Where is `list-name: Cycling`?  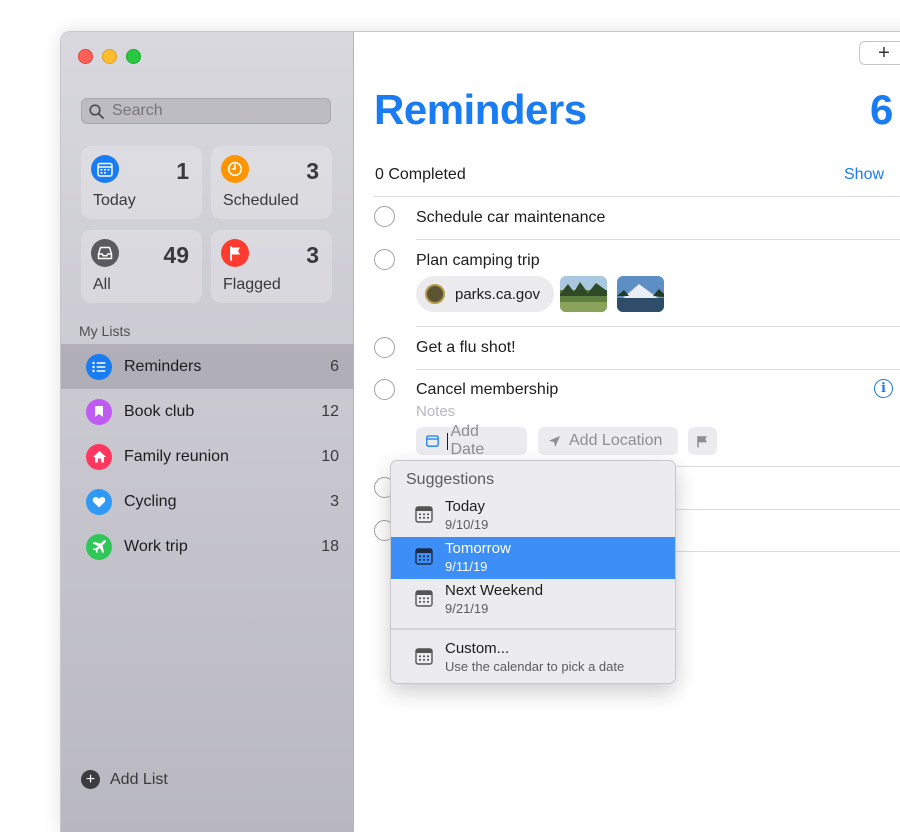
list-name: Cycling is located at coordinates (150, 501).